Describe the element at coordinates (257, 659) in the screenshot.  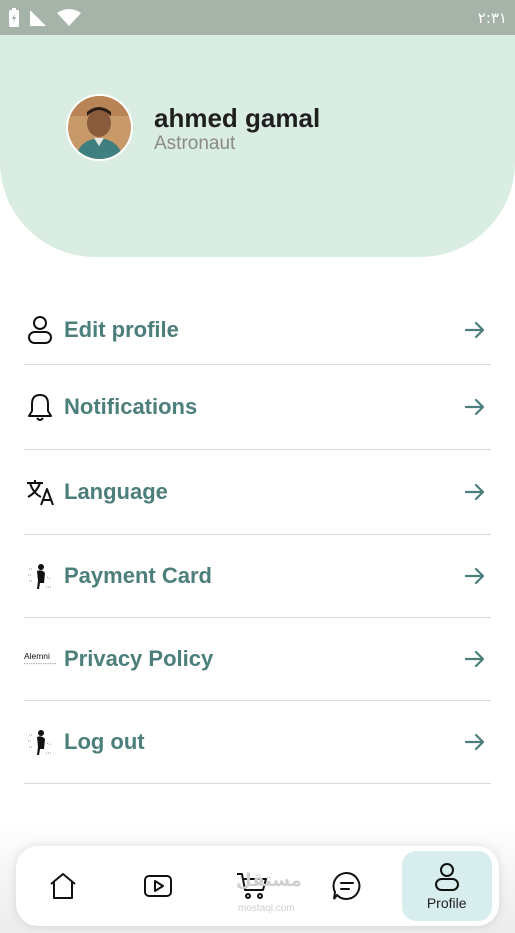
I see `menu-item-privacy-policy: Alemni Privacy Policy` at that location.